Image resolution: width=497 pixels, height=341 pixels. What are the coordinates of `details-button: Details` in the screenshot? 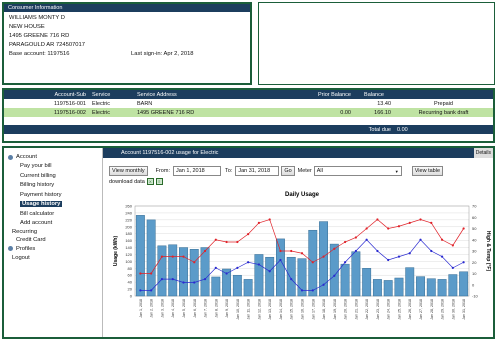 It's located at (483, 153).